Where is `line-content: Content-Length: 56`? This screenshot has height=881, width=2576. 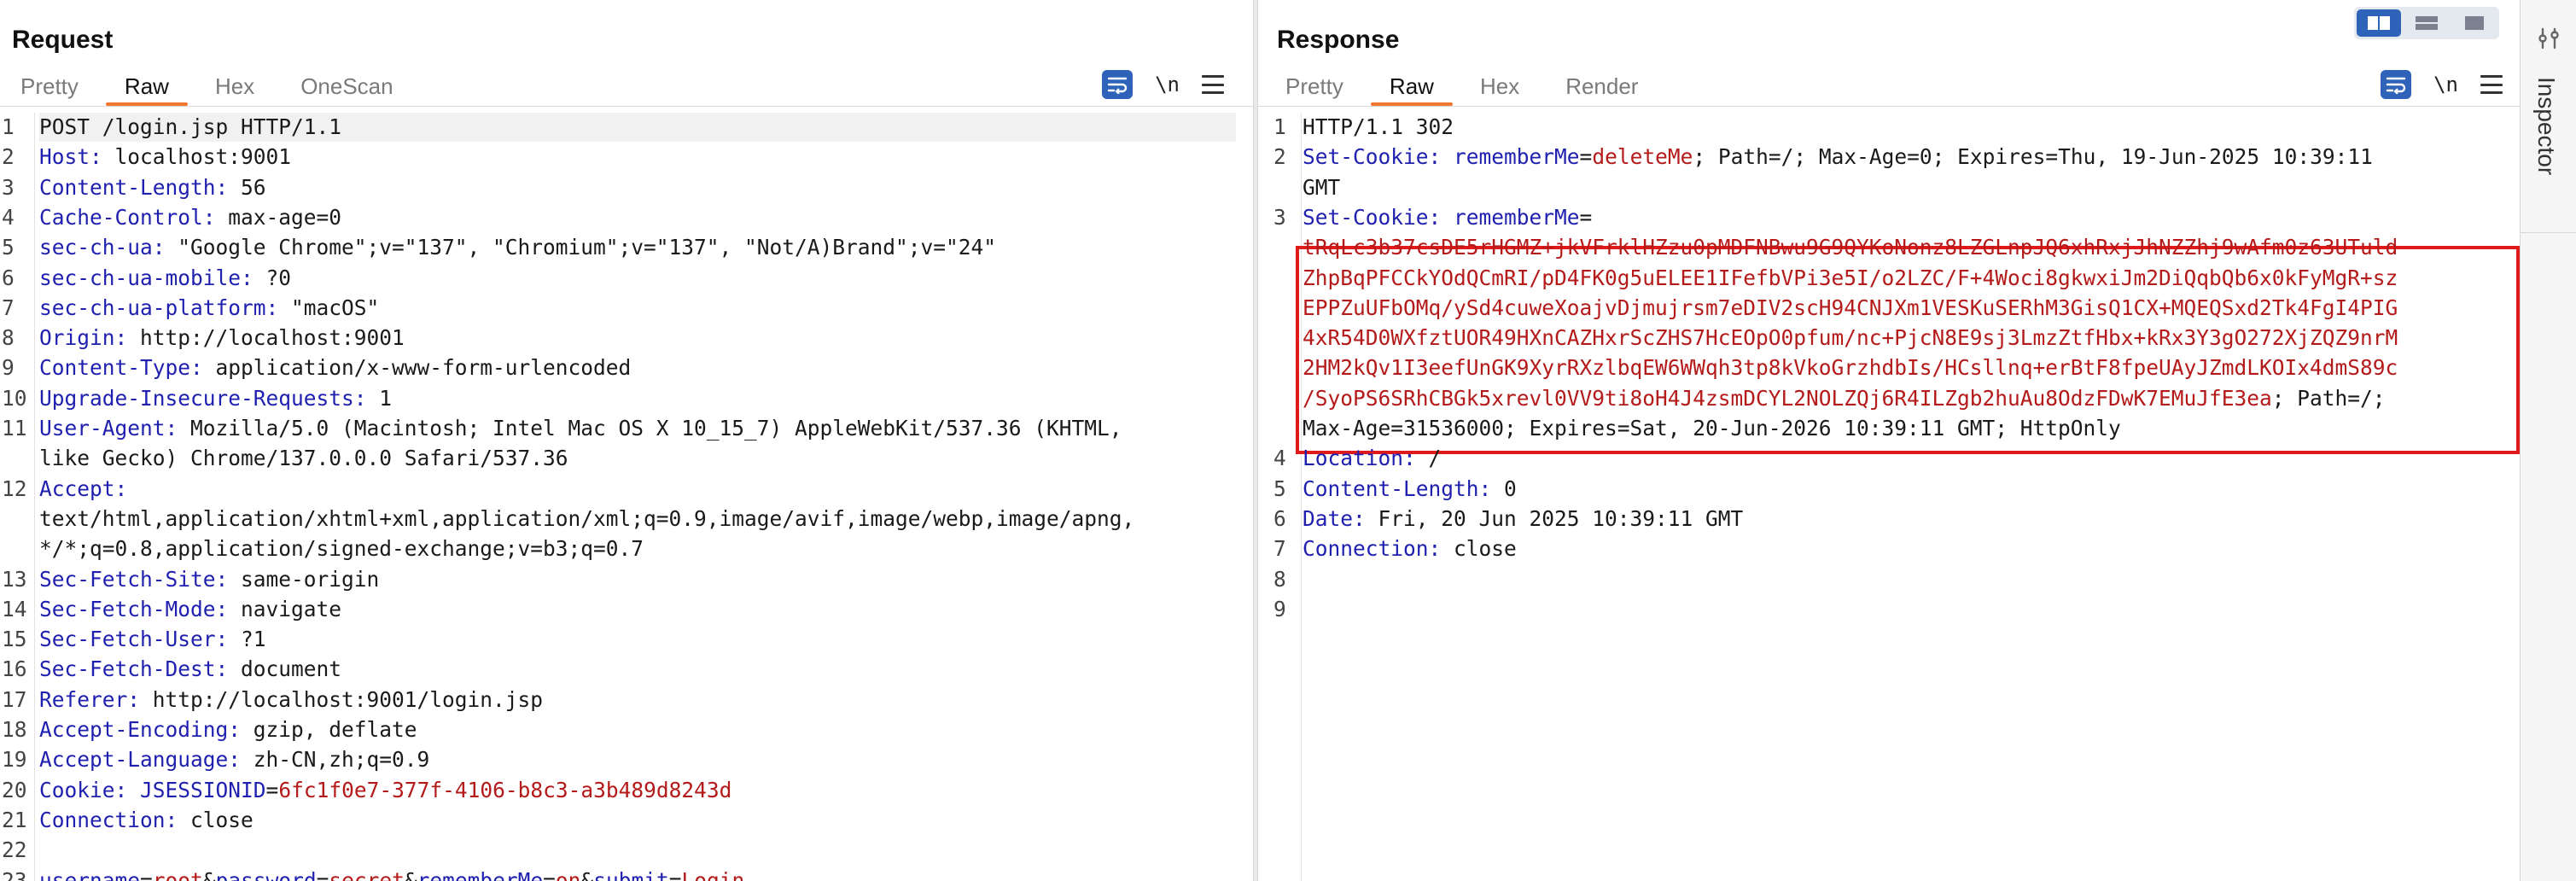 line-content: Content-Length: 56 is located at coordinates (152, 187).